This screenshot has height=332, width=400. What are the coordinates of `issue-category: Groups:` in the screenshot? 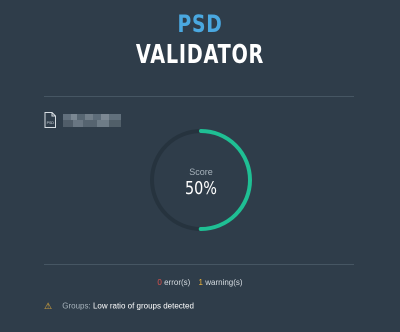 It's located at (76, 306).